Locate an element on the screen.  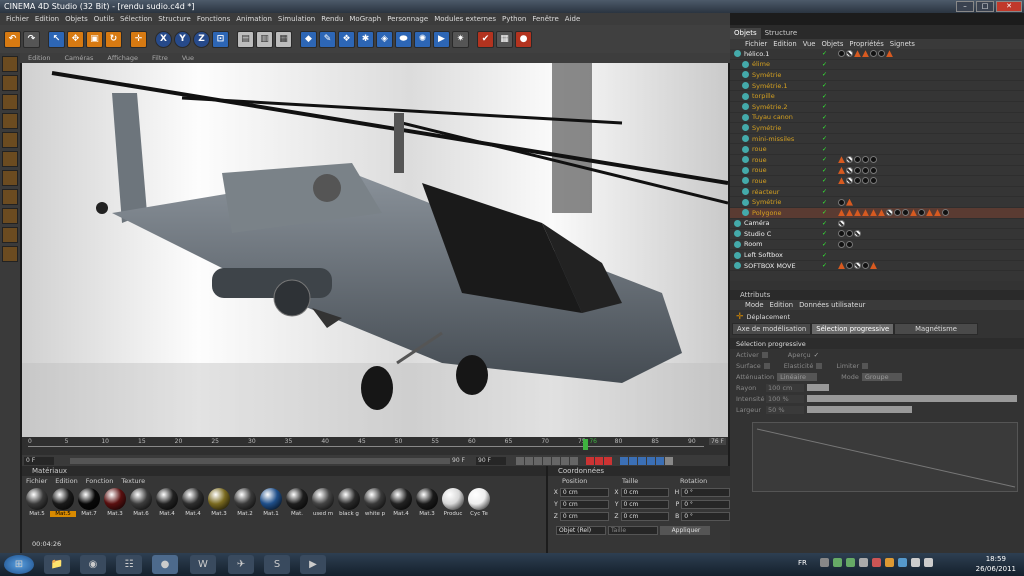
start-frame-field: 0 F is located at coordinates (39, 460).